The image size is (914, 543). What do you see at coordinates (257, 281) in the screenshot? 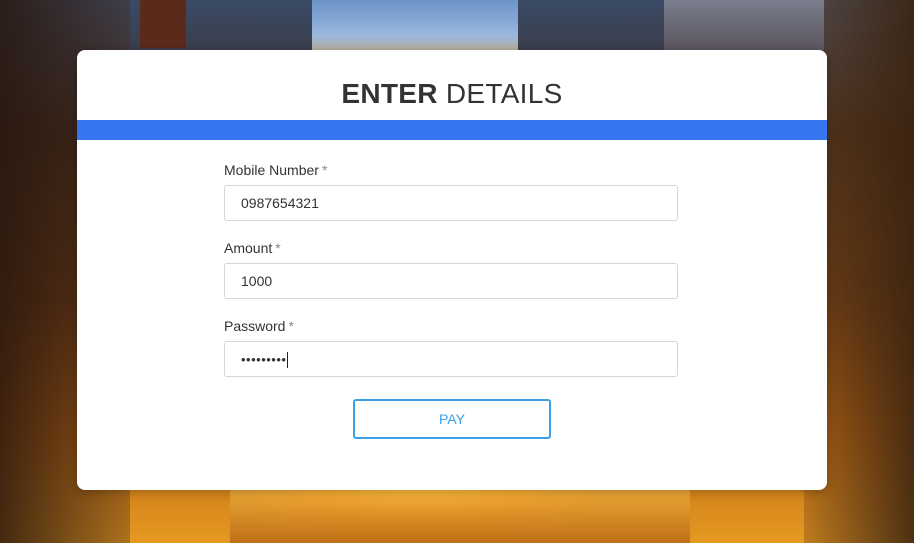
I see `amount-value: 1000` at bounding box center [257, 281].